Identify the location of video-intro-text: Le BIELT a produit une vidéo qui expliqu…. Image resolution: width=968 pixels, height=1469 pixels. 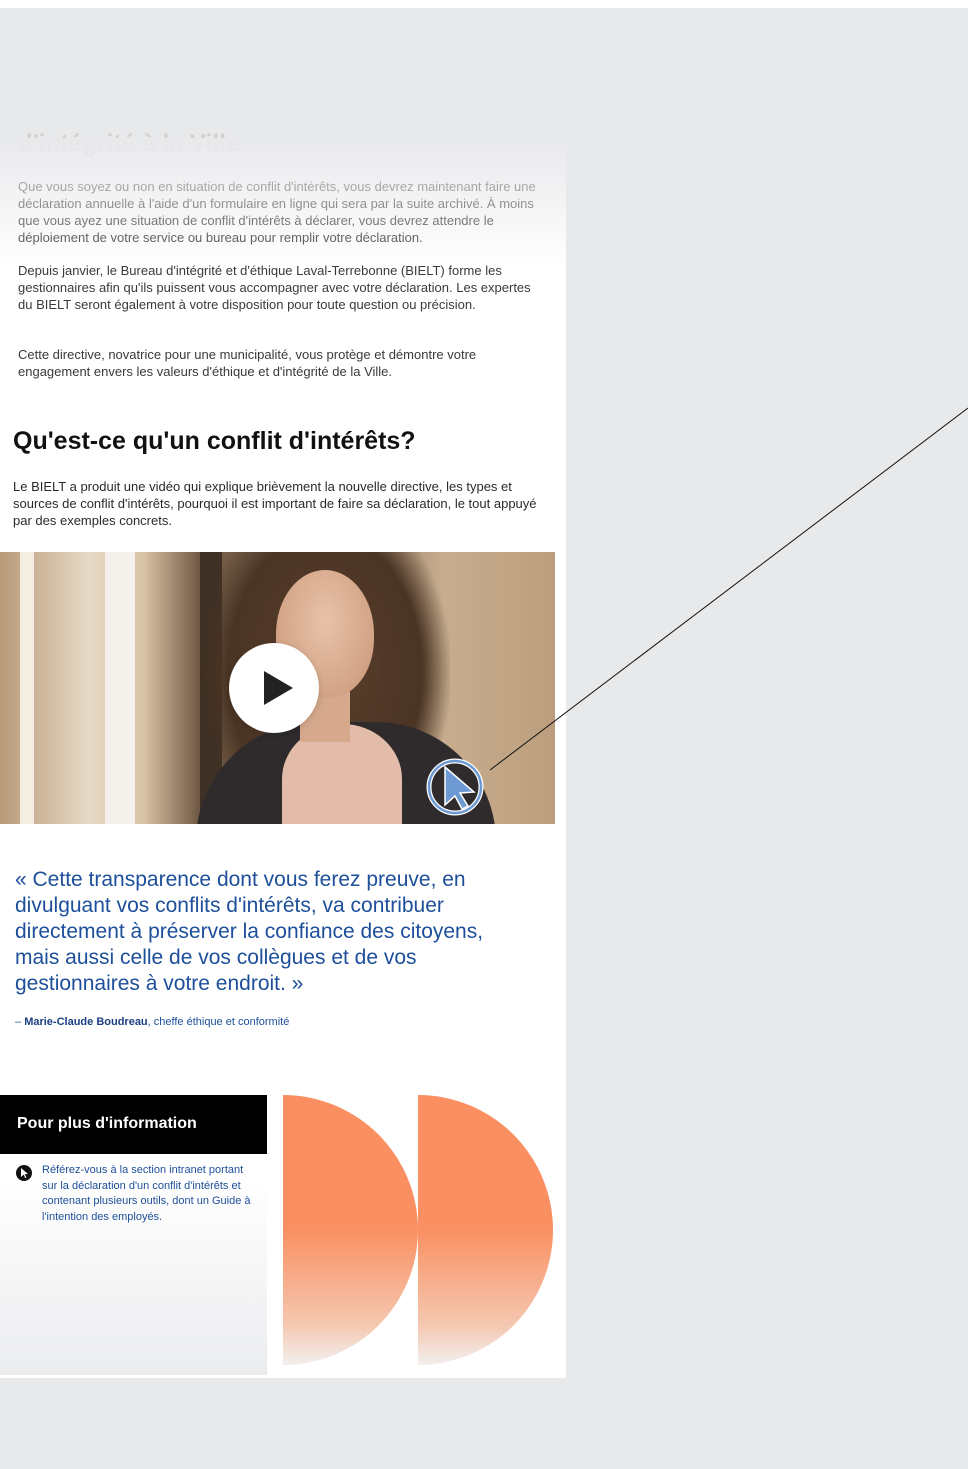
(275, 503).